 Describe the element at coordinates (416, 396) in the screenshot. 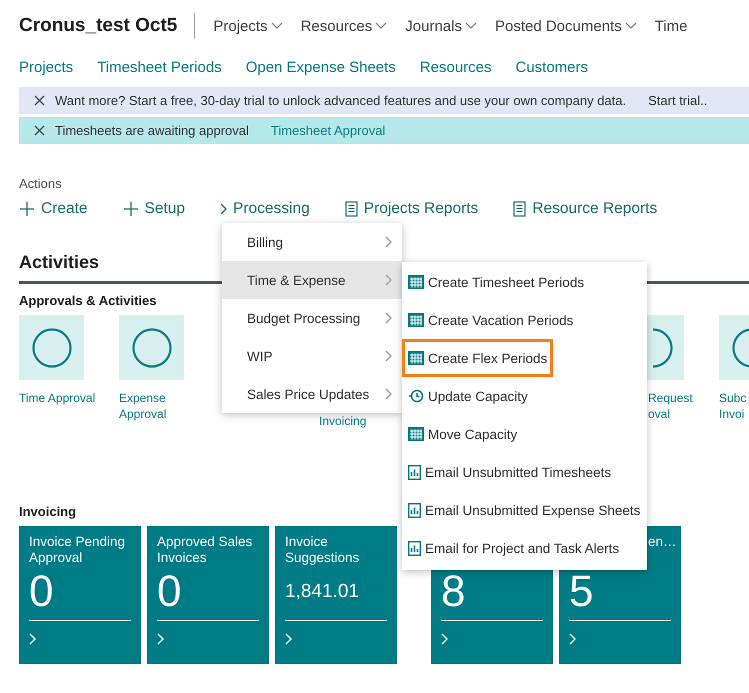

I see `clock-icon` at that location.